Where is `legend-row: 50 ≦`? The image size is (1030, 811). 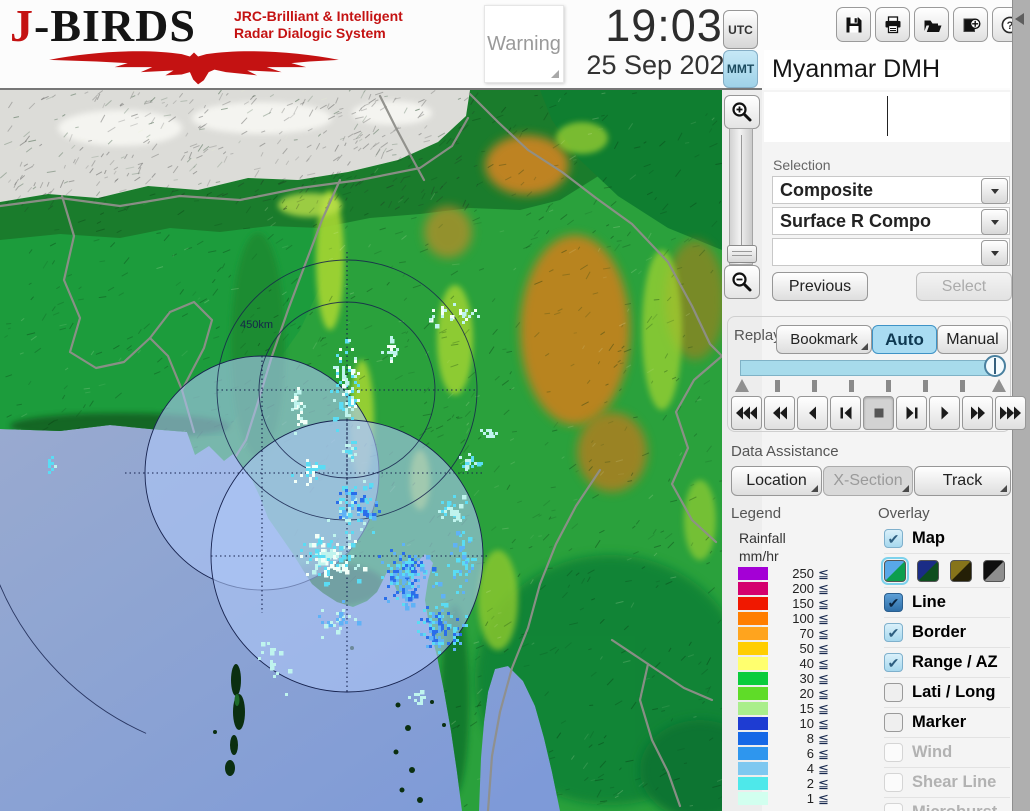 legend-row: 50 ≦ is located at coordinates (783, 648).